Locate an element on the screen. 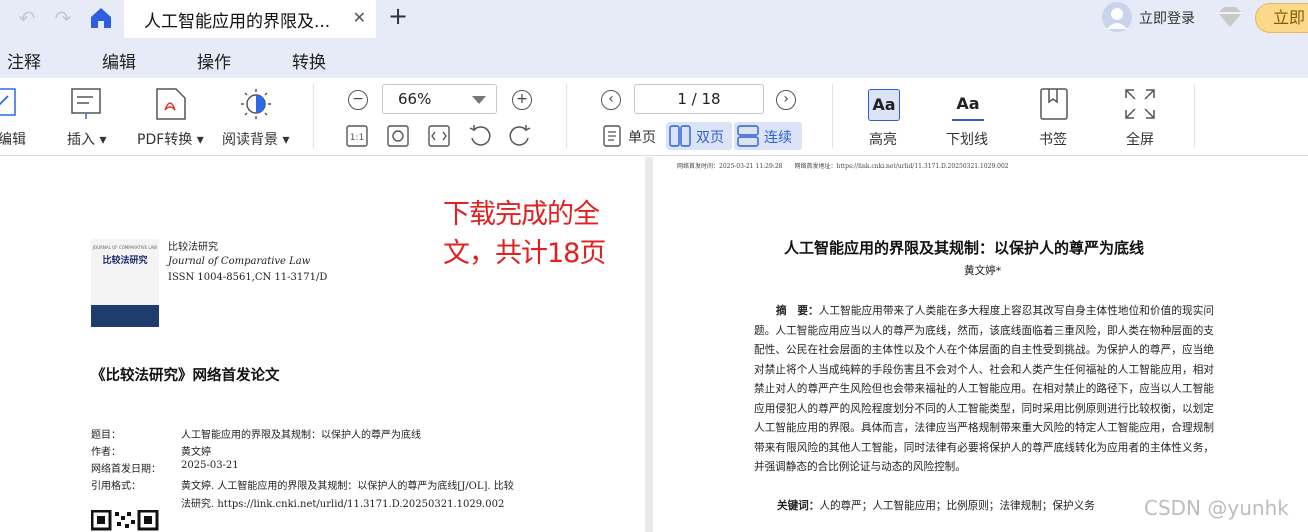  diamond-icon is located at coordinates (1230, 17).